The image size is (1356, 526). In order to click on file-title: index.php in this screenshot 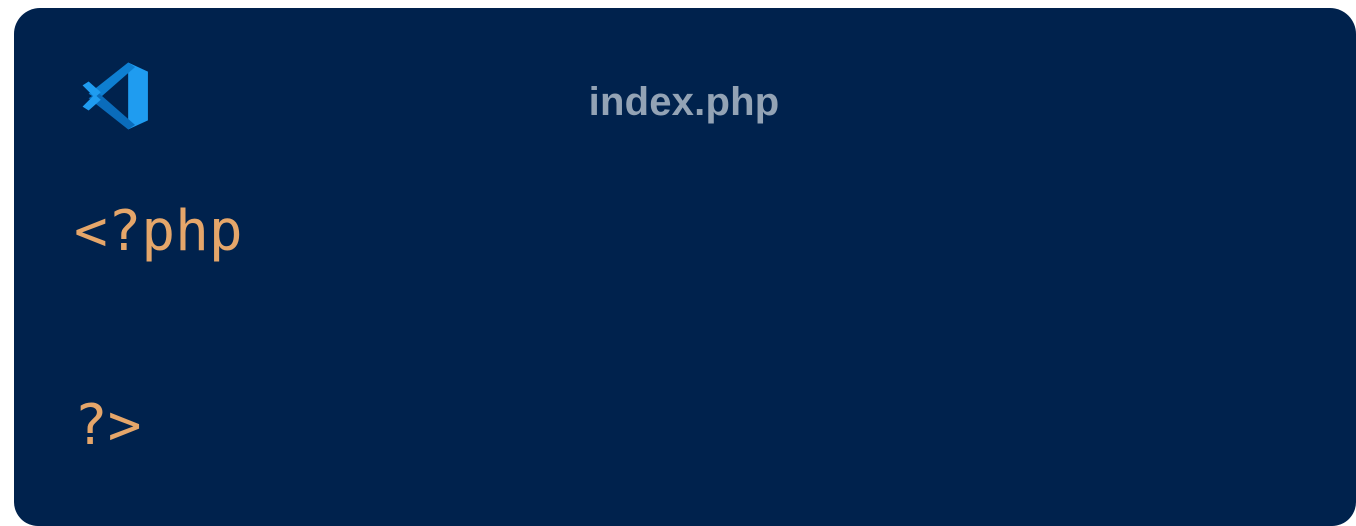, I will do `click(684, 102)`.